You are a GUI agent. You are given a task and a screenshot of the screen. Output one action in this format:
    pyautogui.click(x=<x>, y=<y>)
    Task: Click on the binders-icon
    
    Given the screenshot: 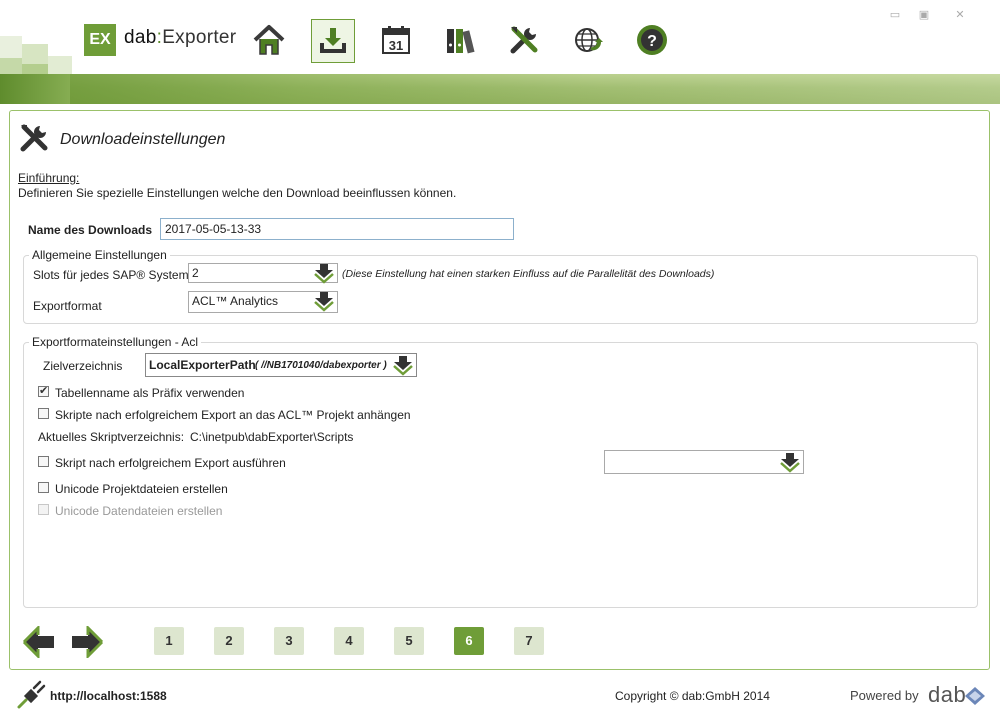 What is the action you would take?
    pyautogui.click(x=461, y=41)
    